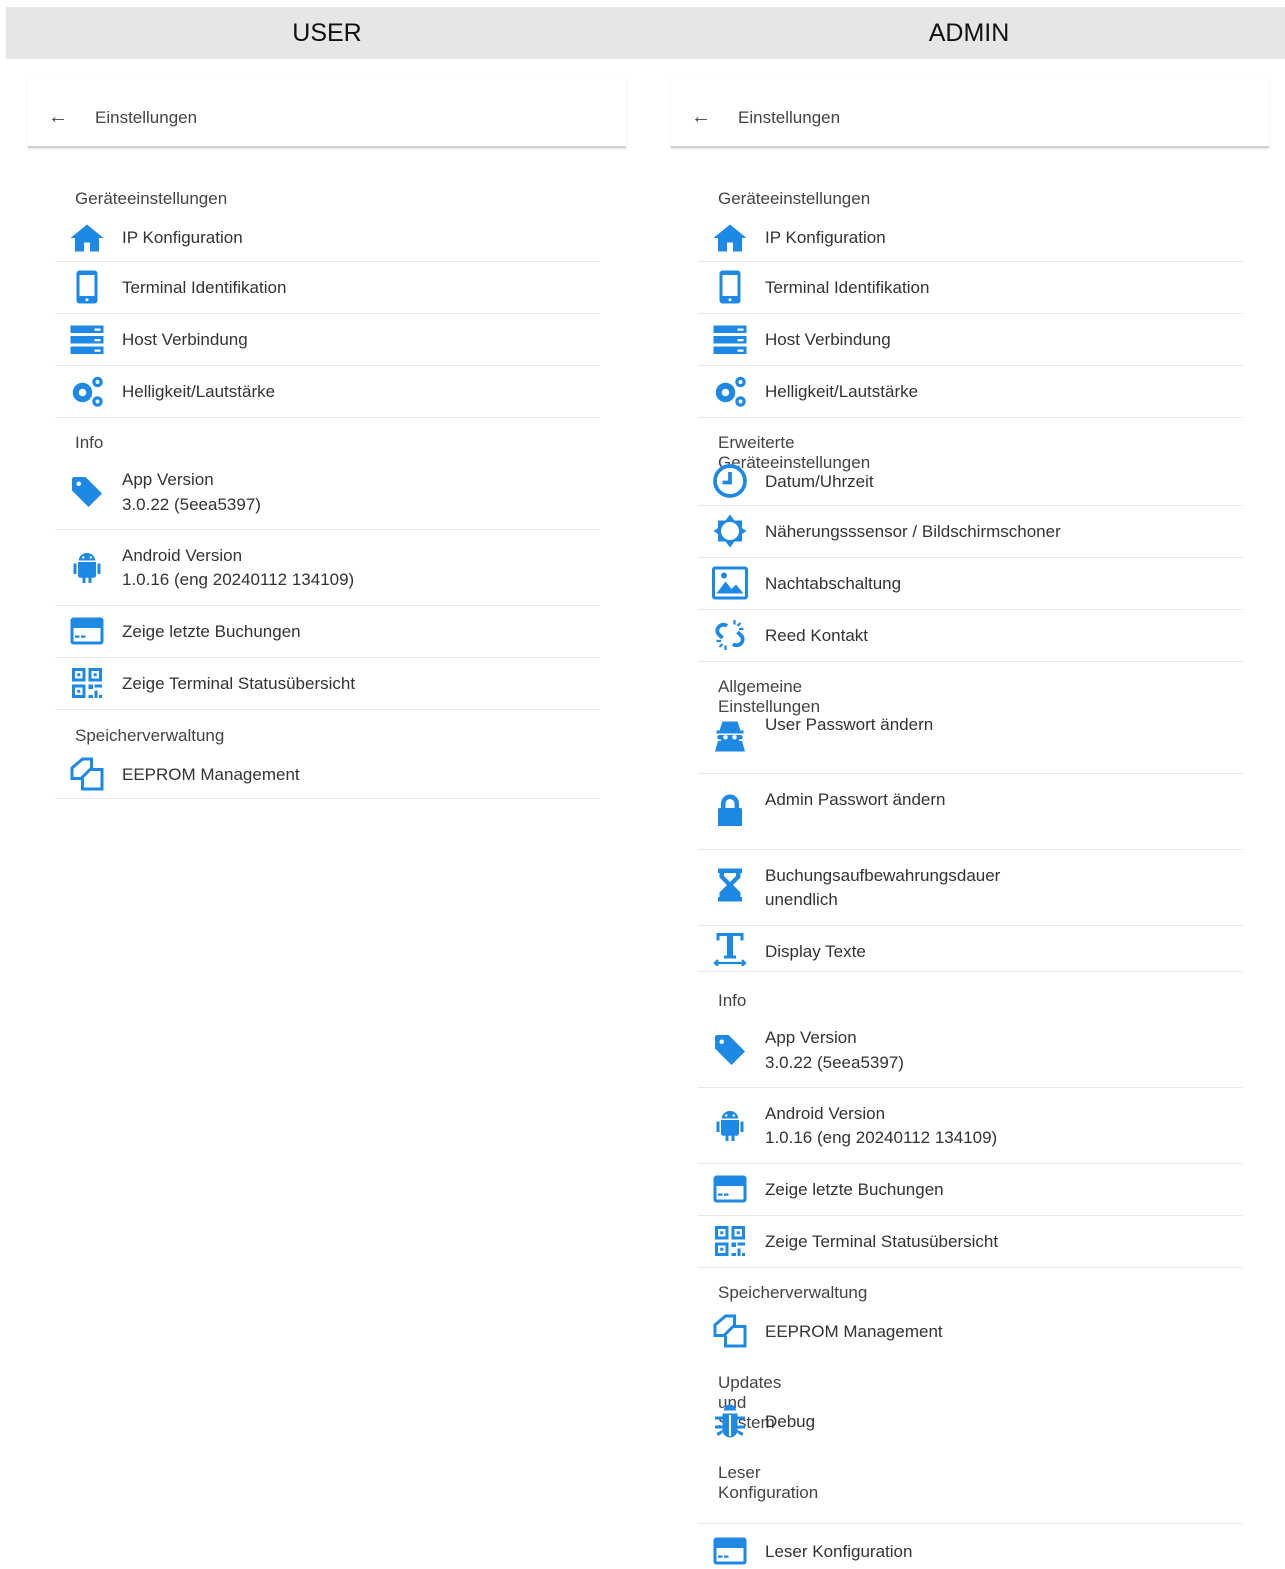  What do you see at coordinates (970, 812) in the screenshot?
I see `list-item-admin-passwort: Admin Passwort ändern` at bounding box center [970, 812].